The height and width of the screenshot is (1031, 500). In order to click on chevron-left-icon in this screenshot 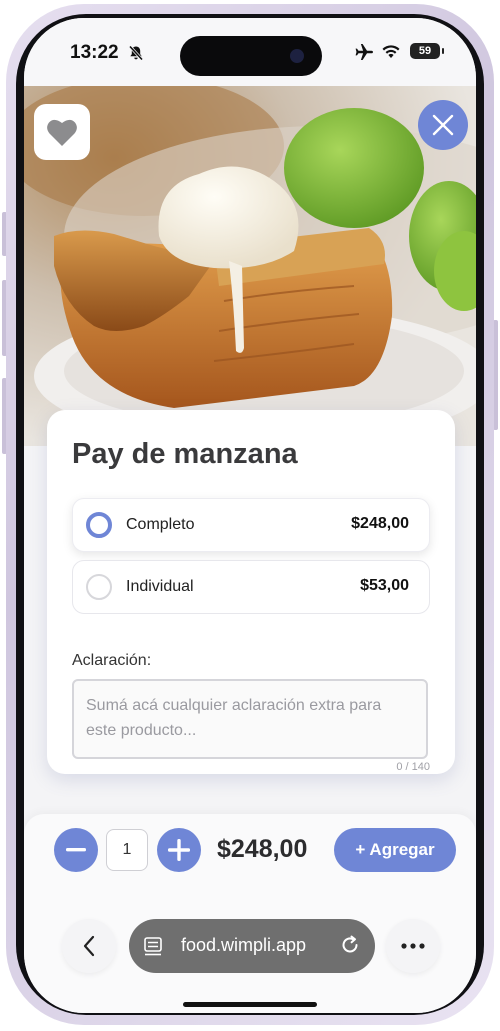, I will do `click(89, 946)`.